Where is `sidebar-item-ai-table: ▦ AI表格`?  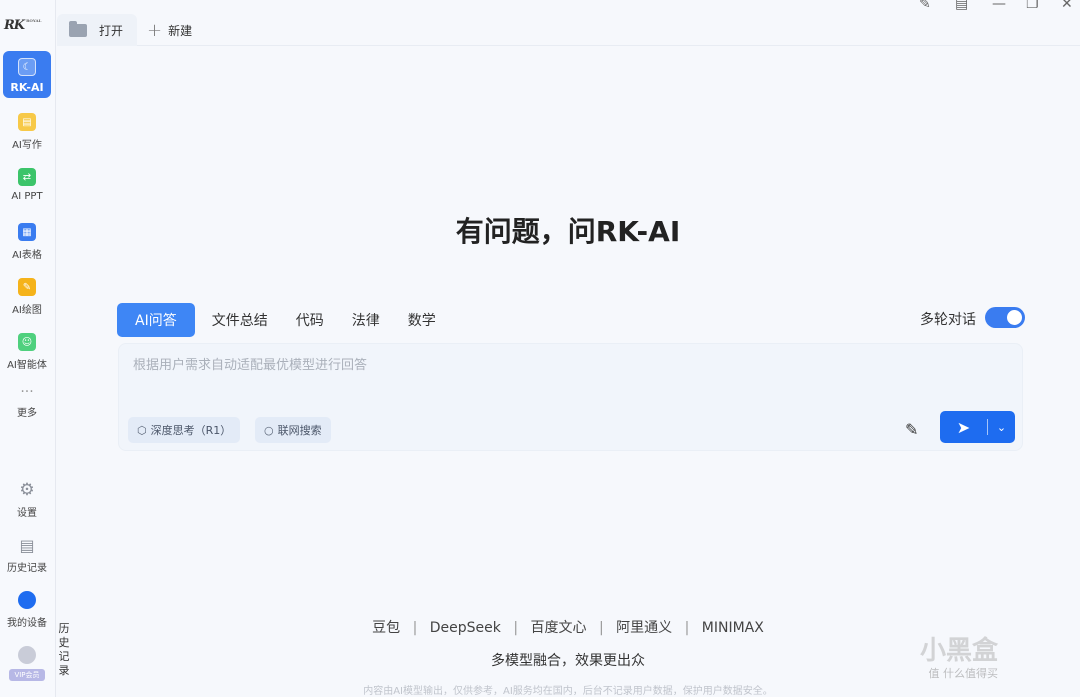 sidebar-item-ai-table: ▦ AI表格 is located at coordinates (27, 242).